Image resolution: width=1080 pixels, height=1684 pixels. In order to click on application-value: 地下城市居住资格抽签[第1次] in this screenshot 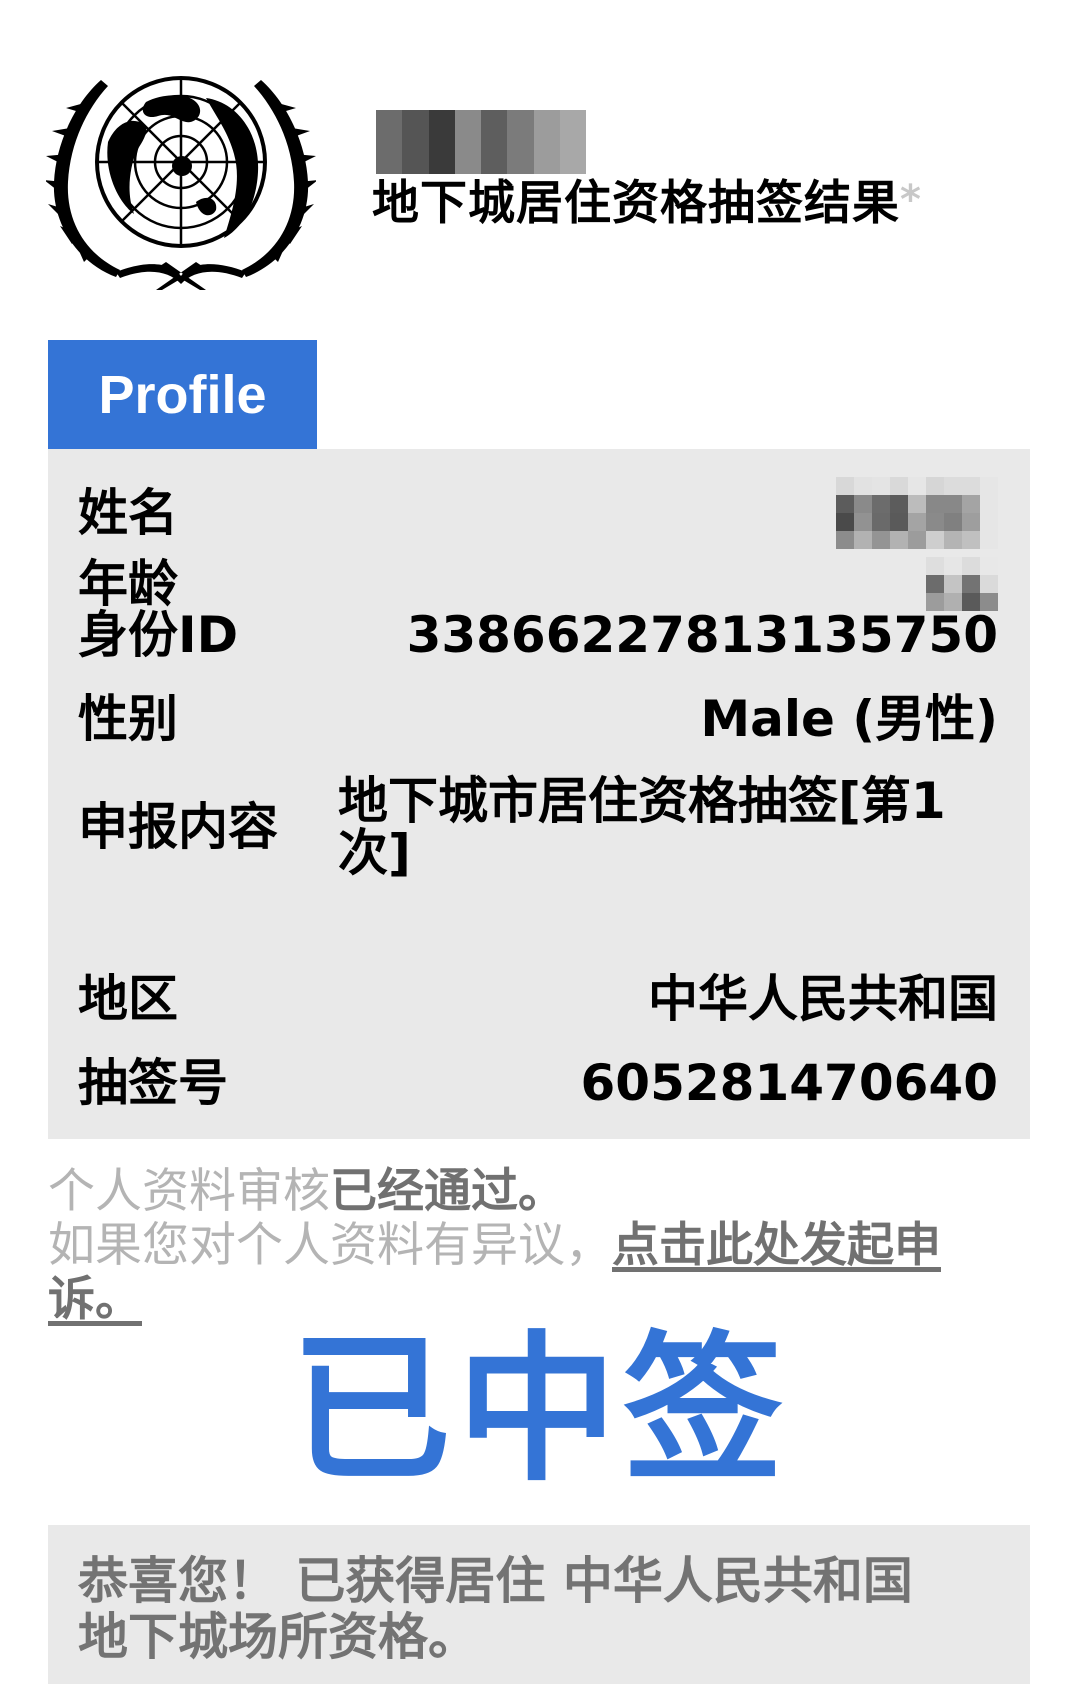, I will do `click(642, 826)`.